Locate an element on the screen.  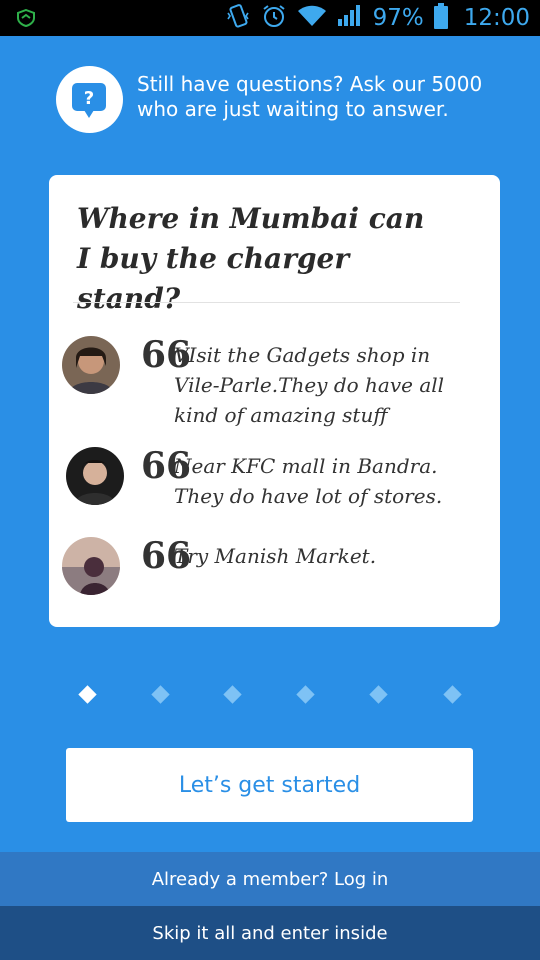
battery-percent: 97% is located at coordinates (398, 18).